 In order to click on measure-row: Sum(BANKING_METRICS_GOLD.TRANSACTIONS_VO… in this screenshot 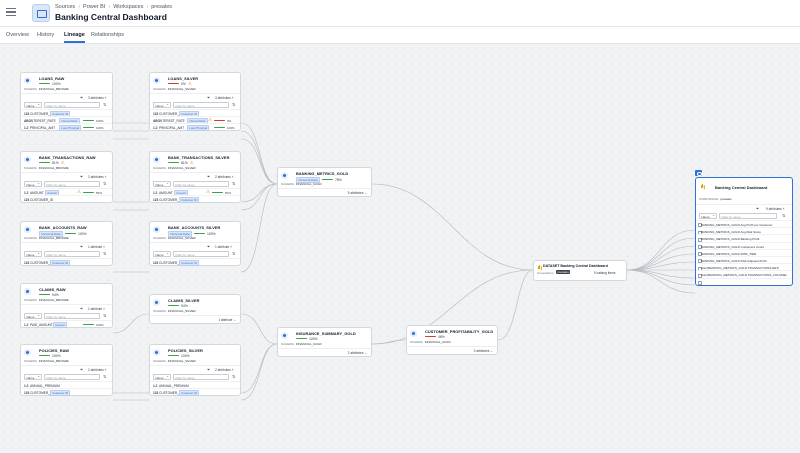, I will do `click(744, 274)`.